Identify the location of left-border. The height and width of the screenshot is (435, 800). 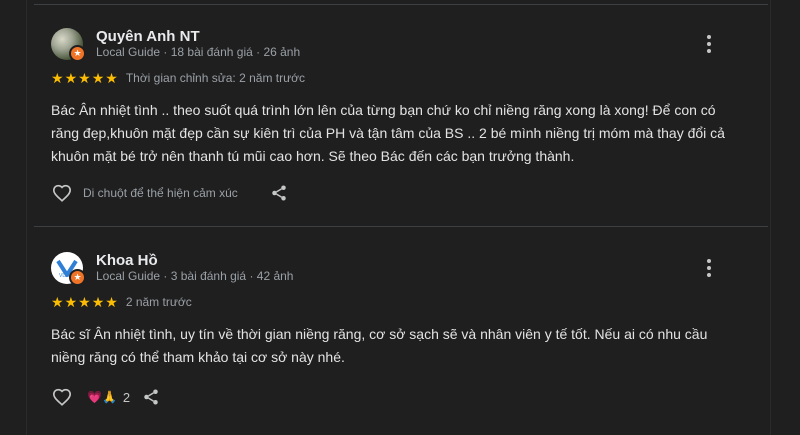
(26, 217).